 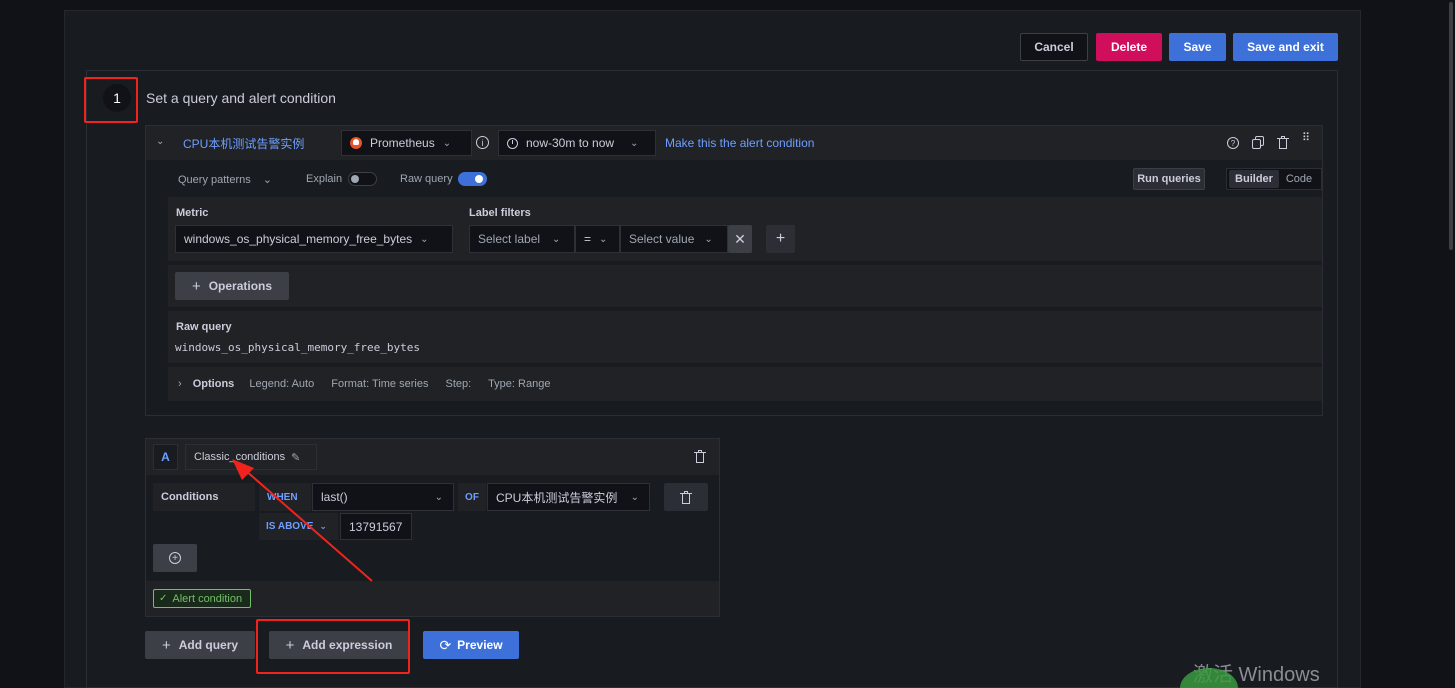 What do you see at coordinates (302, 520) in the screenshot?
I see `annotation-arrow` at bounding box center [302, 520].